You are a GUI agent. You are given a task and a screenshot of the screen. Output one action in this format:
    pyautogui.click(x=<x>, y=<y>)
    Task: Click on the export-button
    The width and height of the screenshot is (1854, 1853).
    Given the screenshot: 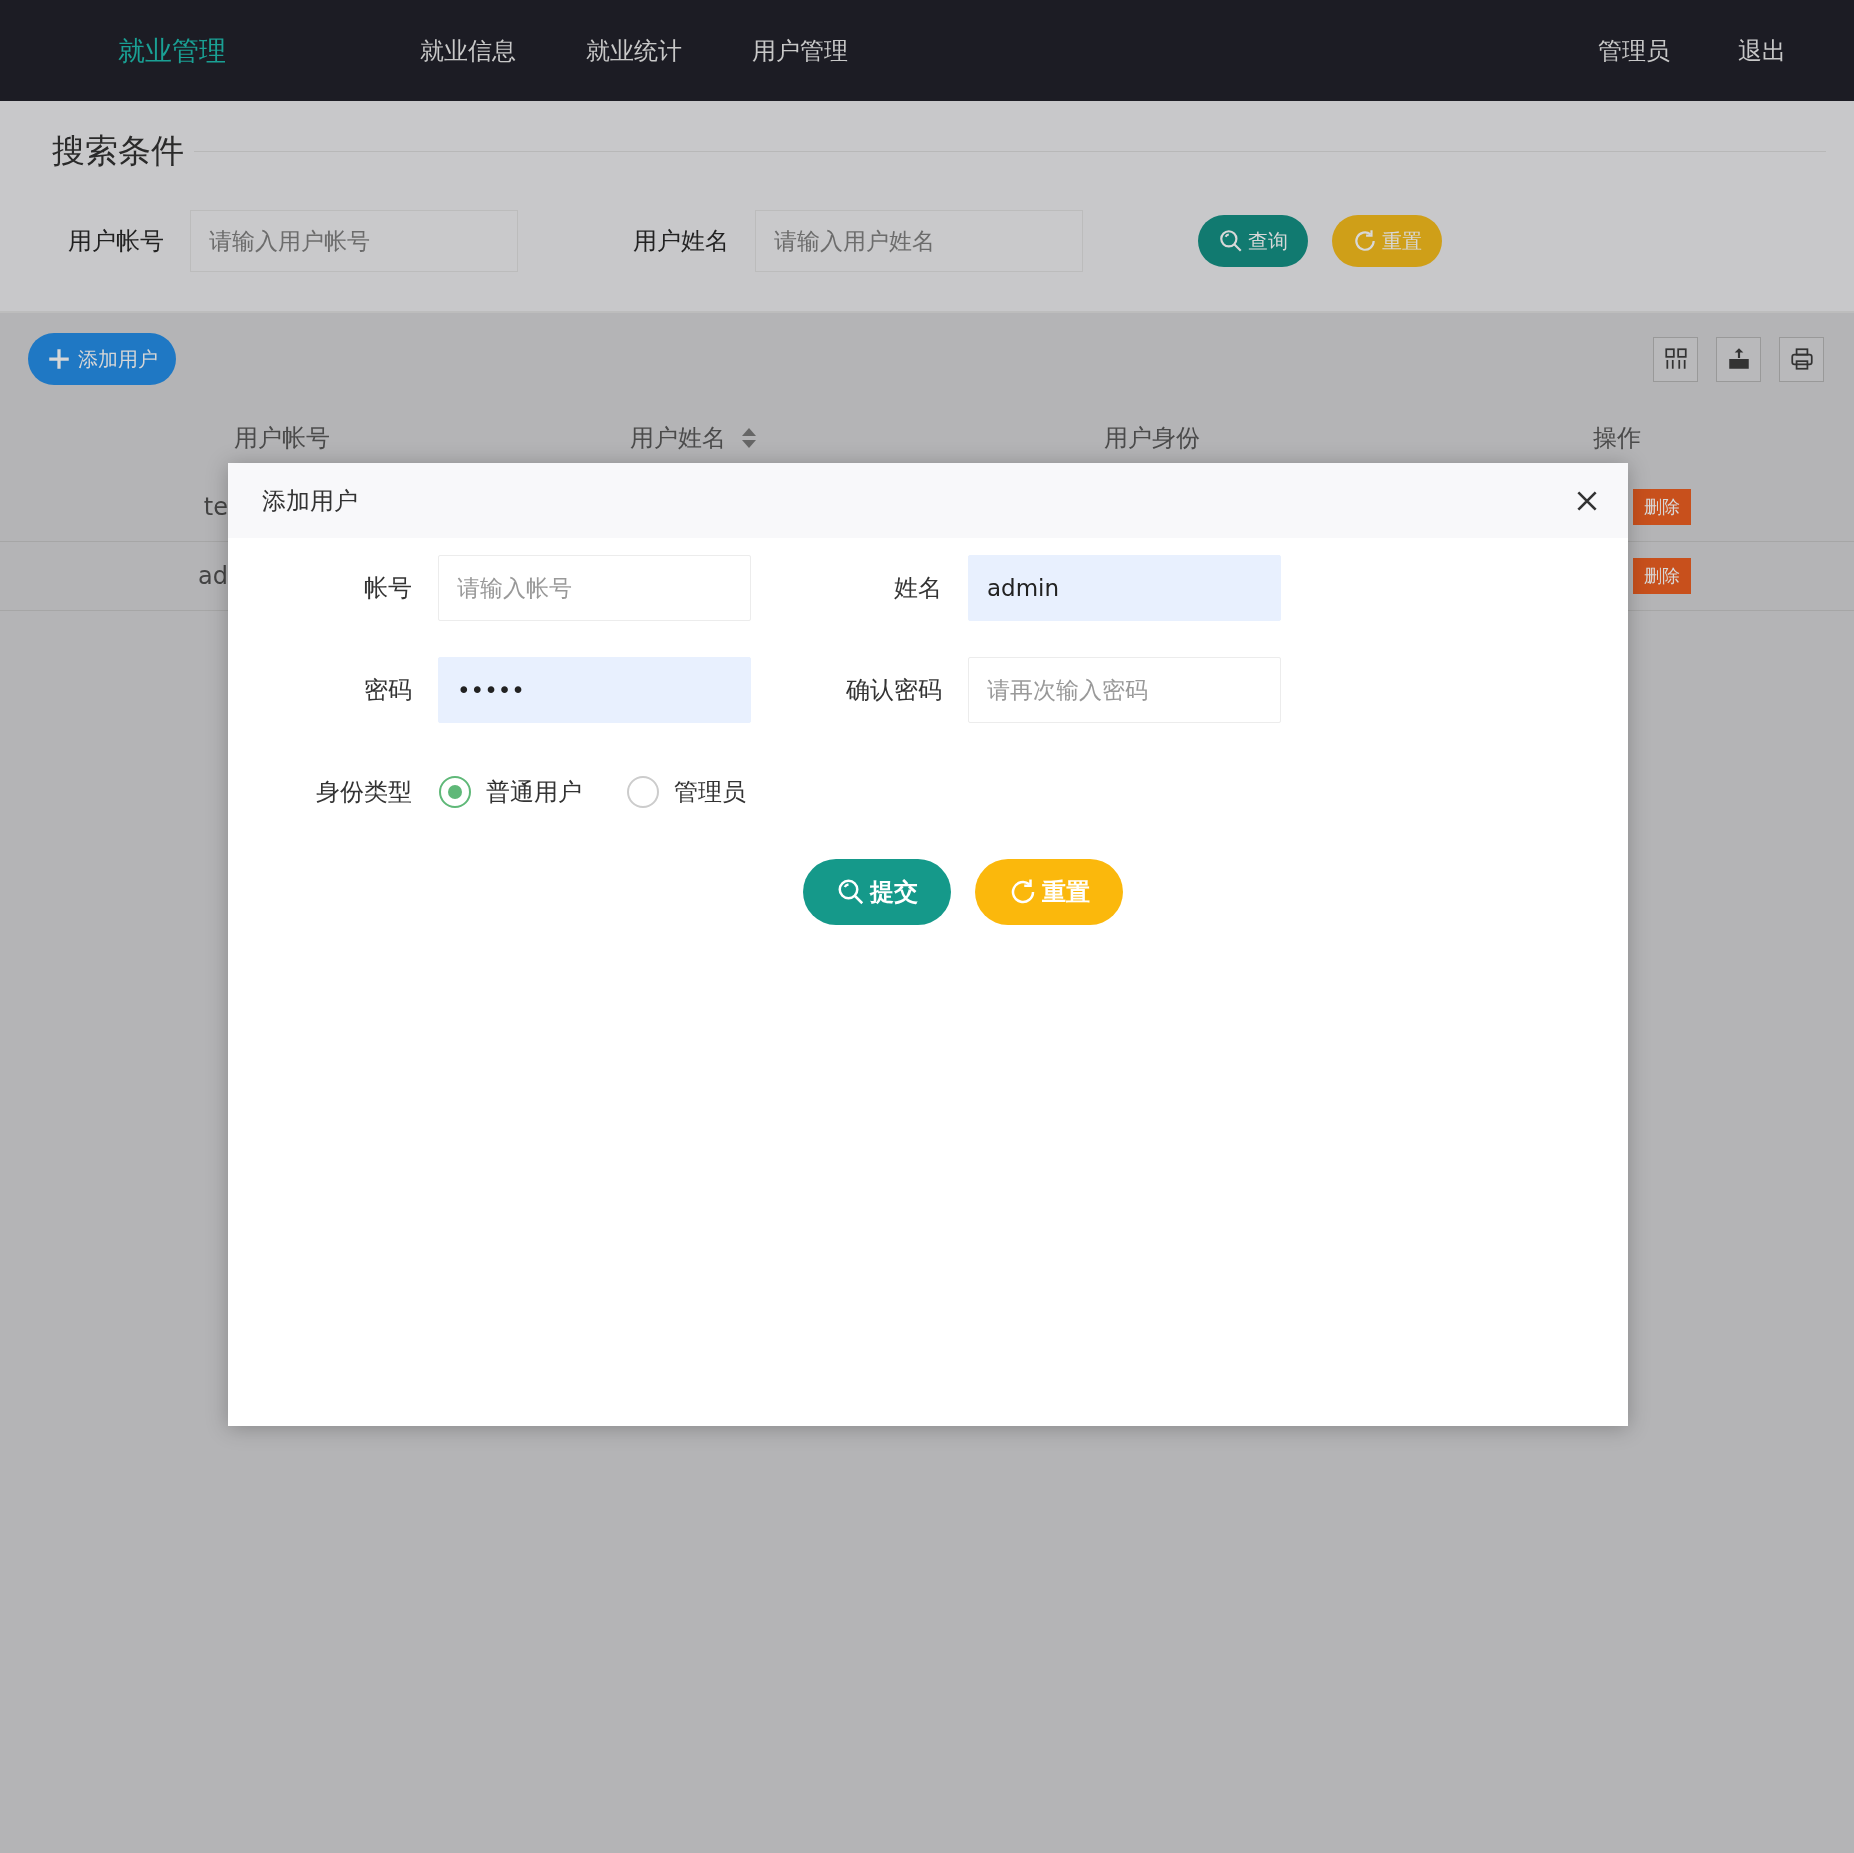 What is the action you would take?
    pyautogui.click(x=1738, y=359)
    